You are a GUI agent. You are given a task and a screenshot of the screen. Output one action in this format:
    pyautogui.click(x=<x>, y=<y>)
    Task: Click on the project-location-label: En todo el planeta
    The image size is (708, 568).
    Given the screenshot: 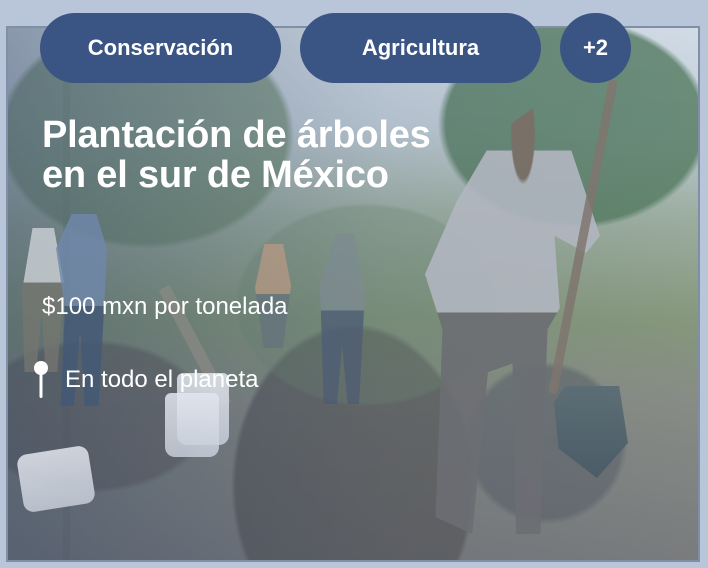 What is the action you would take?
    pyautogui.click(x=162, y=379)
    